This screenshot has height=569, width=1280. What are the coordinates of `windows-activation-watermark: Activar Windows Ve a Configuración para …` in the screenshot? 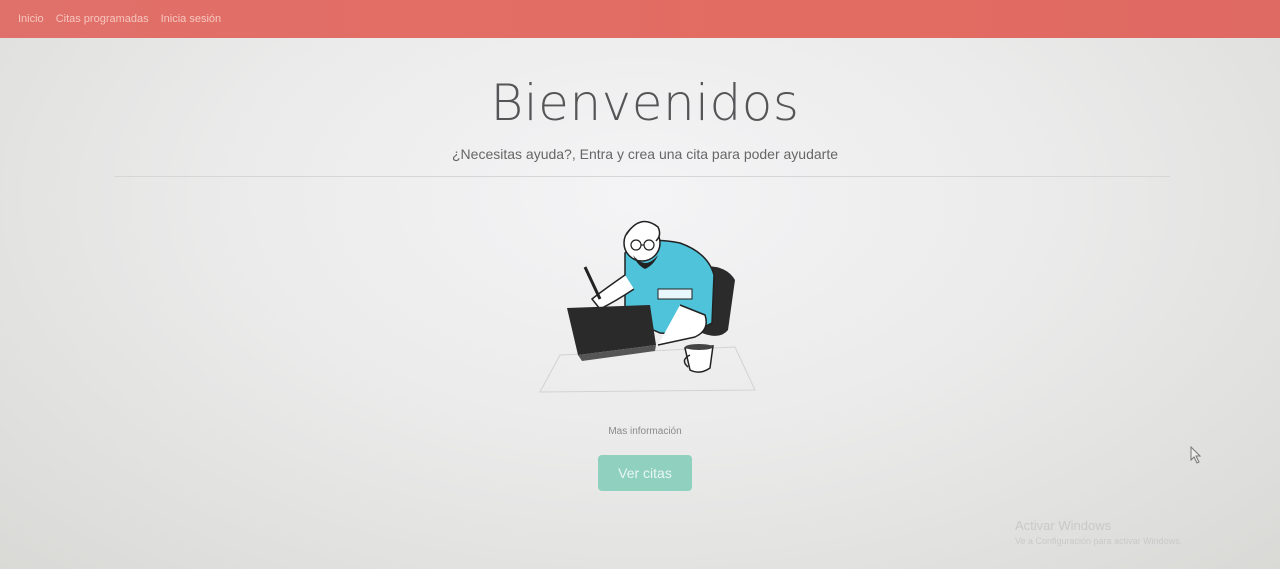 It's located at (1098, 532).